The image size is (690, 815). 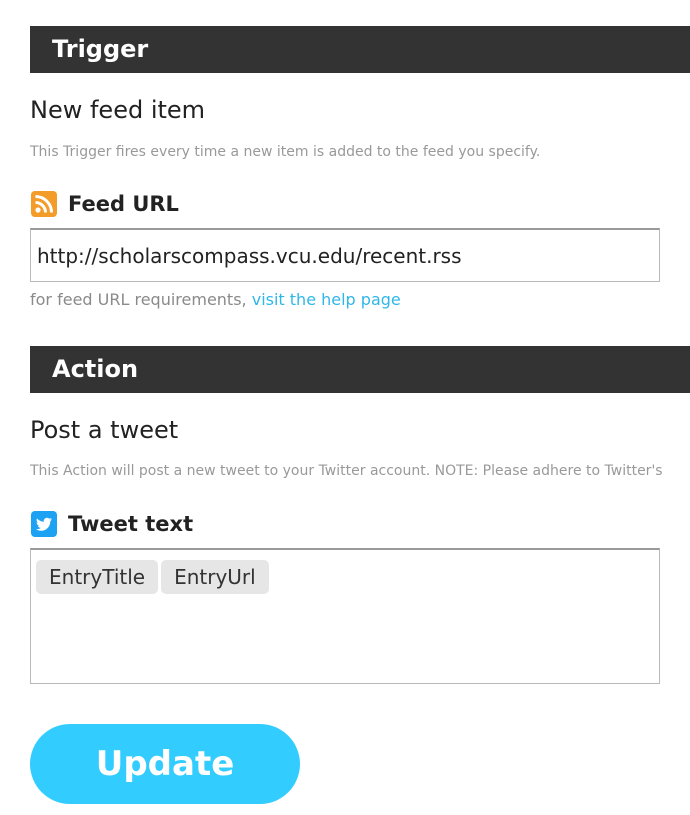 I want to click on entry-title-token: EntryTitle, so click(x=97, y=577).